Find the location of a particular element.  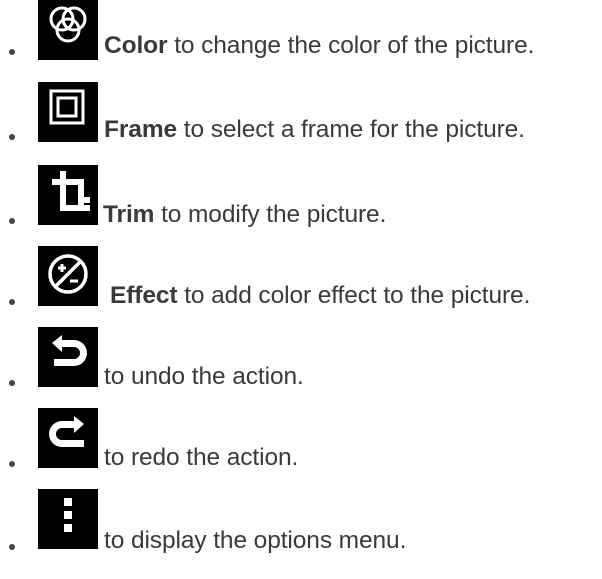

feature-description: to display the options menu. is located at coordinates (255, 540).